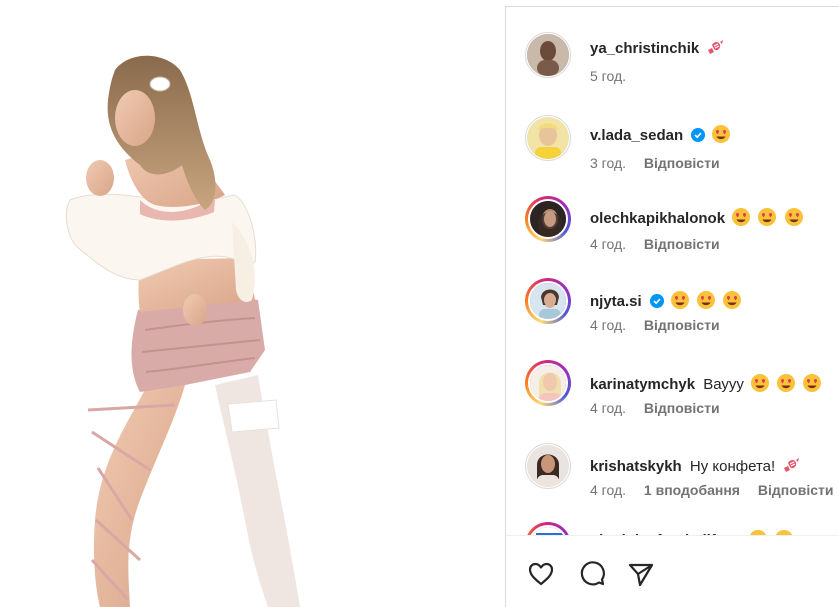  What do you see at coordinates (642, 384) in the screenshot?
I see `comment-username: karinatymchyk` at bounding box center [642, 384].